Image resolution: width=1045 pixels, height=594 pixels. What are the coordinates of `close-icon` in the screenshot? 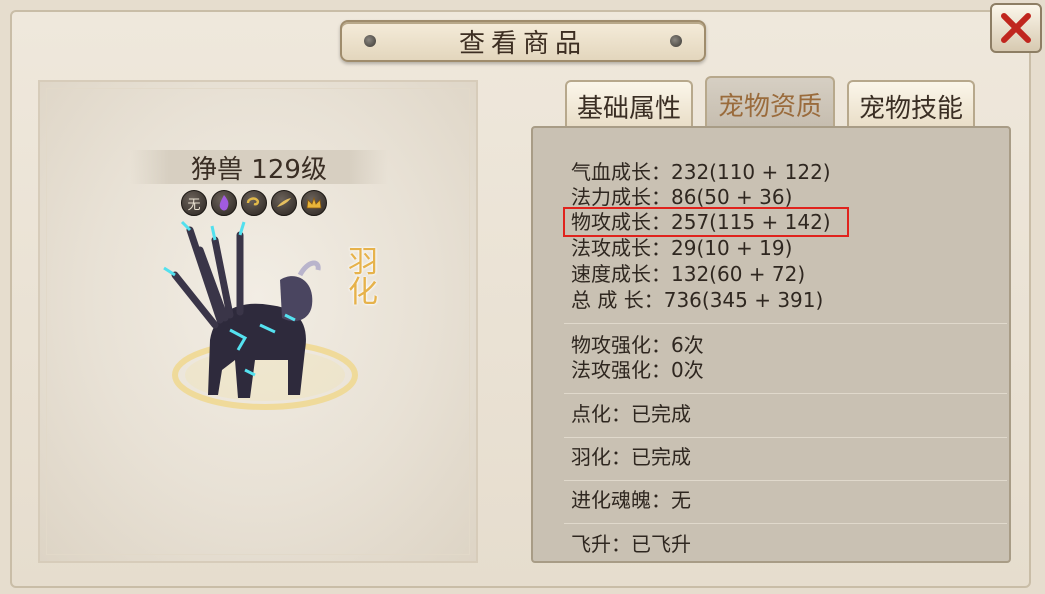 It's located at (1016, 28).